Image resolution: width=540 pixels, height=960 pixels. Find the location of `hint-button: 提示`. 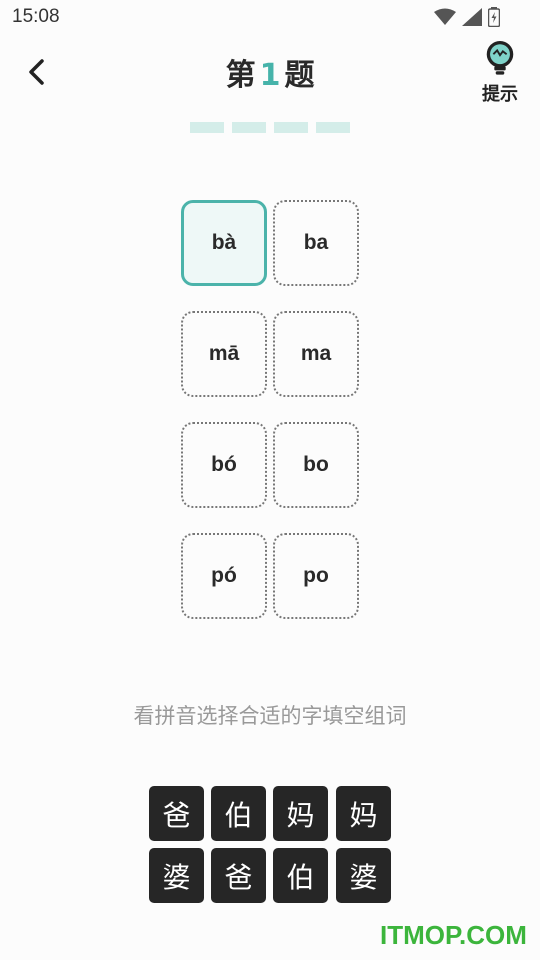

hint-button: 提示 is located at coordinates (500, 73).